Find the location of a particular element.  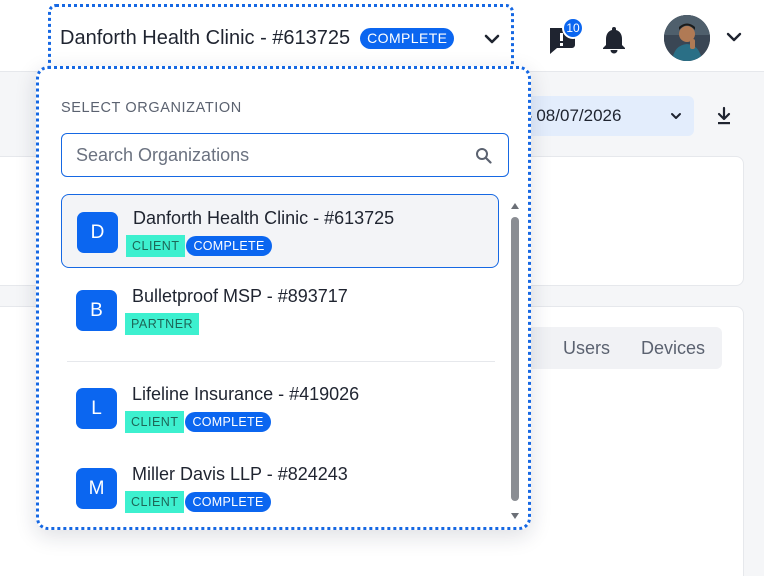

avatar is located at coordinates (687, 38).